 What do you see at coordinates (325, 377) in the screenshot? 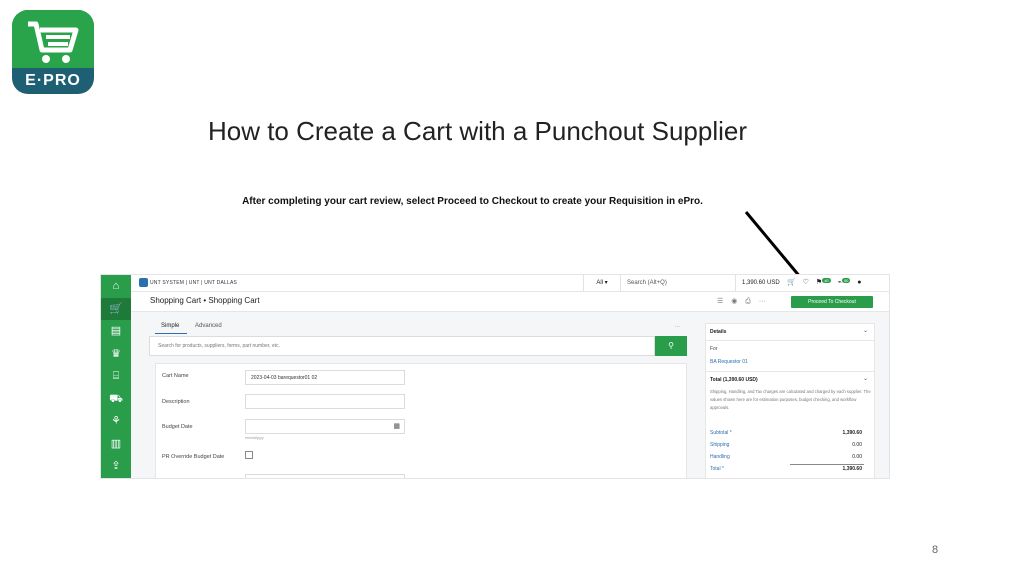
I see `cart-name-input: 2023-04-03 barequestor01 02` at bounding box center [325, 377].